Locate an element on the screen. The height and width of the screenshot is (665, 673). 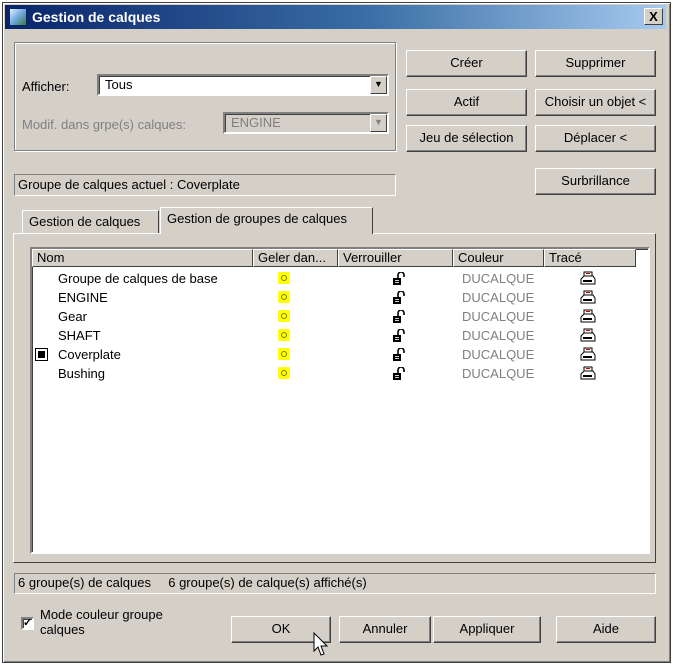
jeu-selection-button: Jeu de sélection is located at coordinates (466, 138).